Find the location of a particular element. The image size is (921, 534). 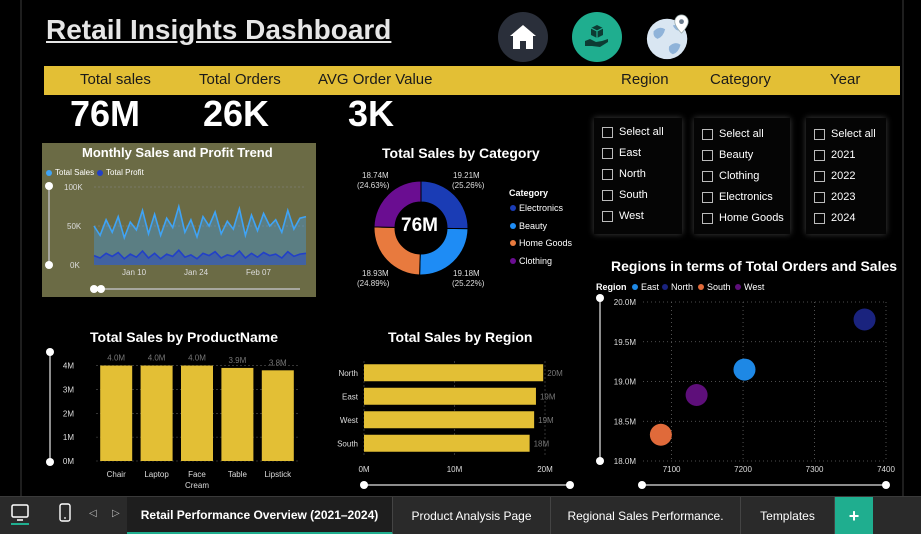

y-tick: 20.0M is located at coordinates (625, 302).